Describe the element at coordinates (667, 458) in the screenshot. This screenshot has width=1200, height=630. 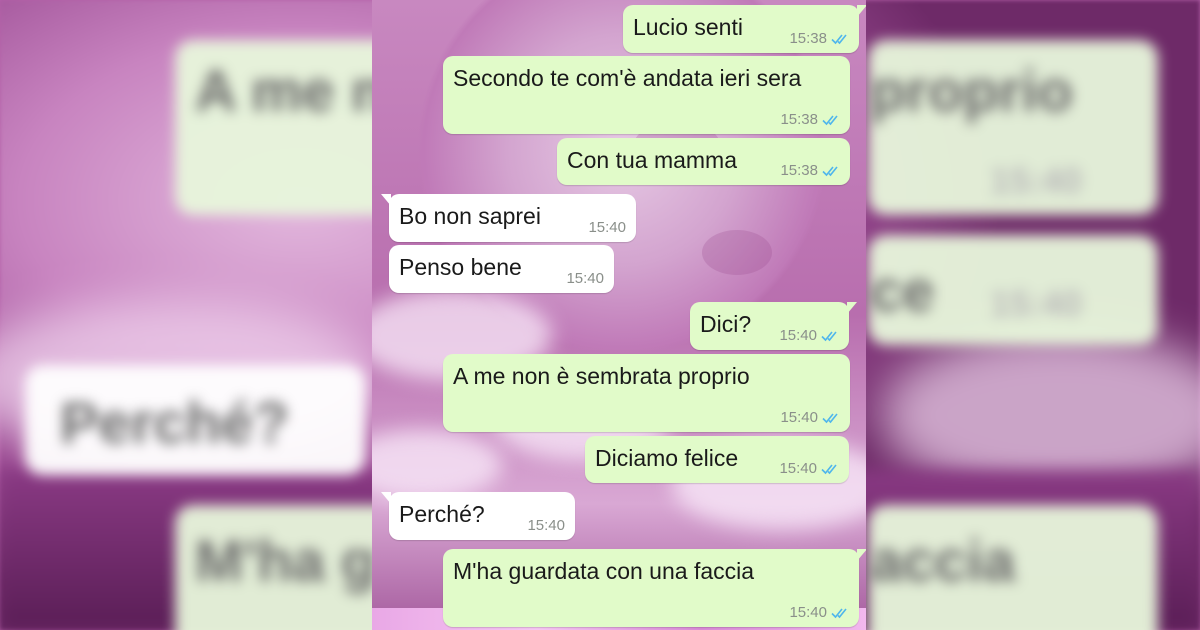
I see `message-text: Diciamo felice` at that location.